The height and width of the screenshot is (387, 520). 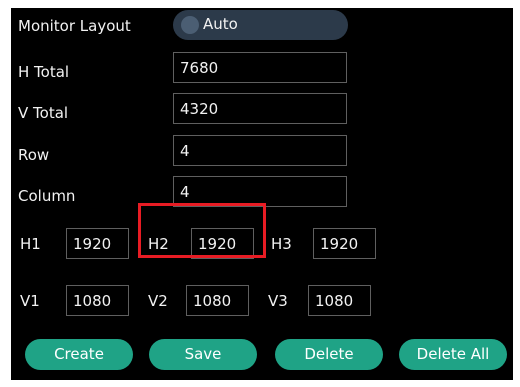 I want to click on save-button: Save, so click(x=203, y=354).